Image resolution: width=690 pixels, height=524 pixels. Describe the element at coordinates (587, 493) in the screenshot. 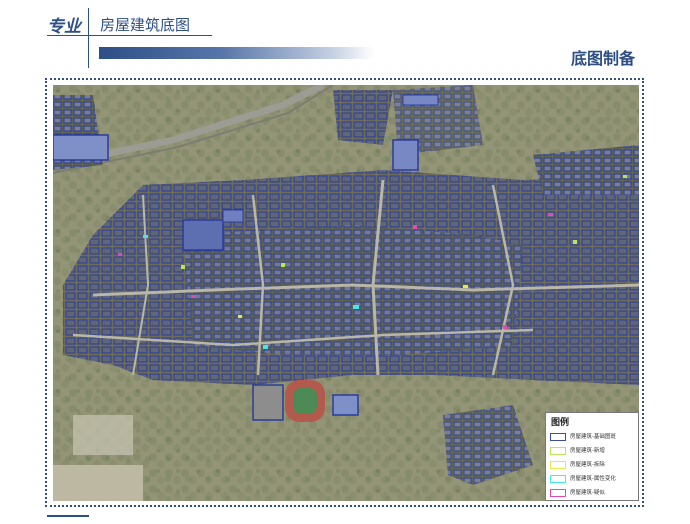

I see `legend-label: 房屋建筑-疑似` at that location.